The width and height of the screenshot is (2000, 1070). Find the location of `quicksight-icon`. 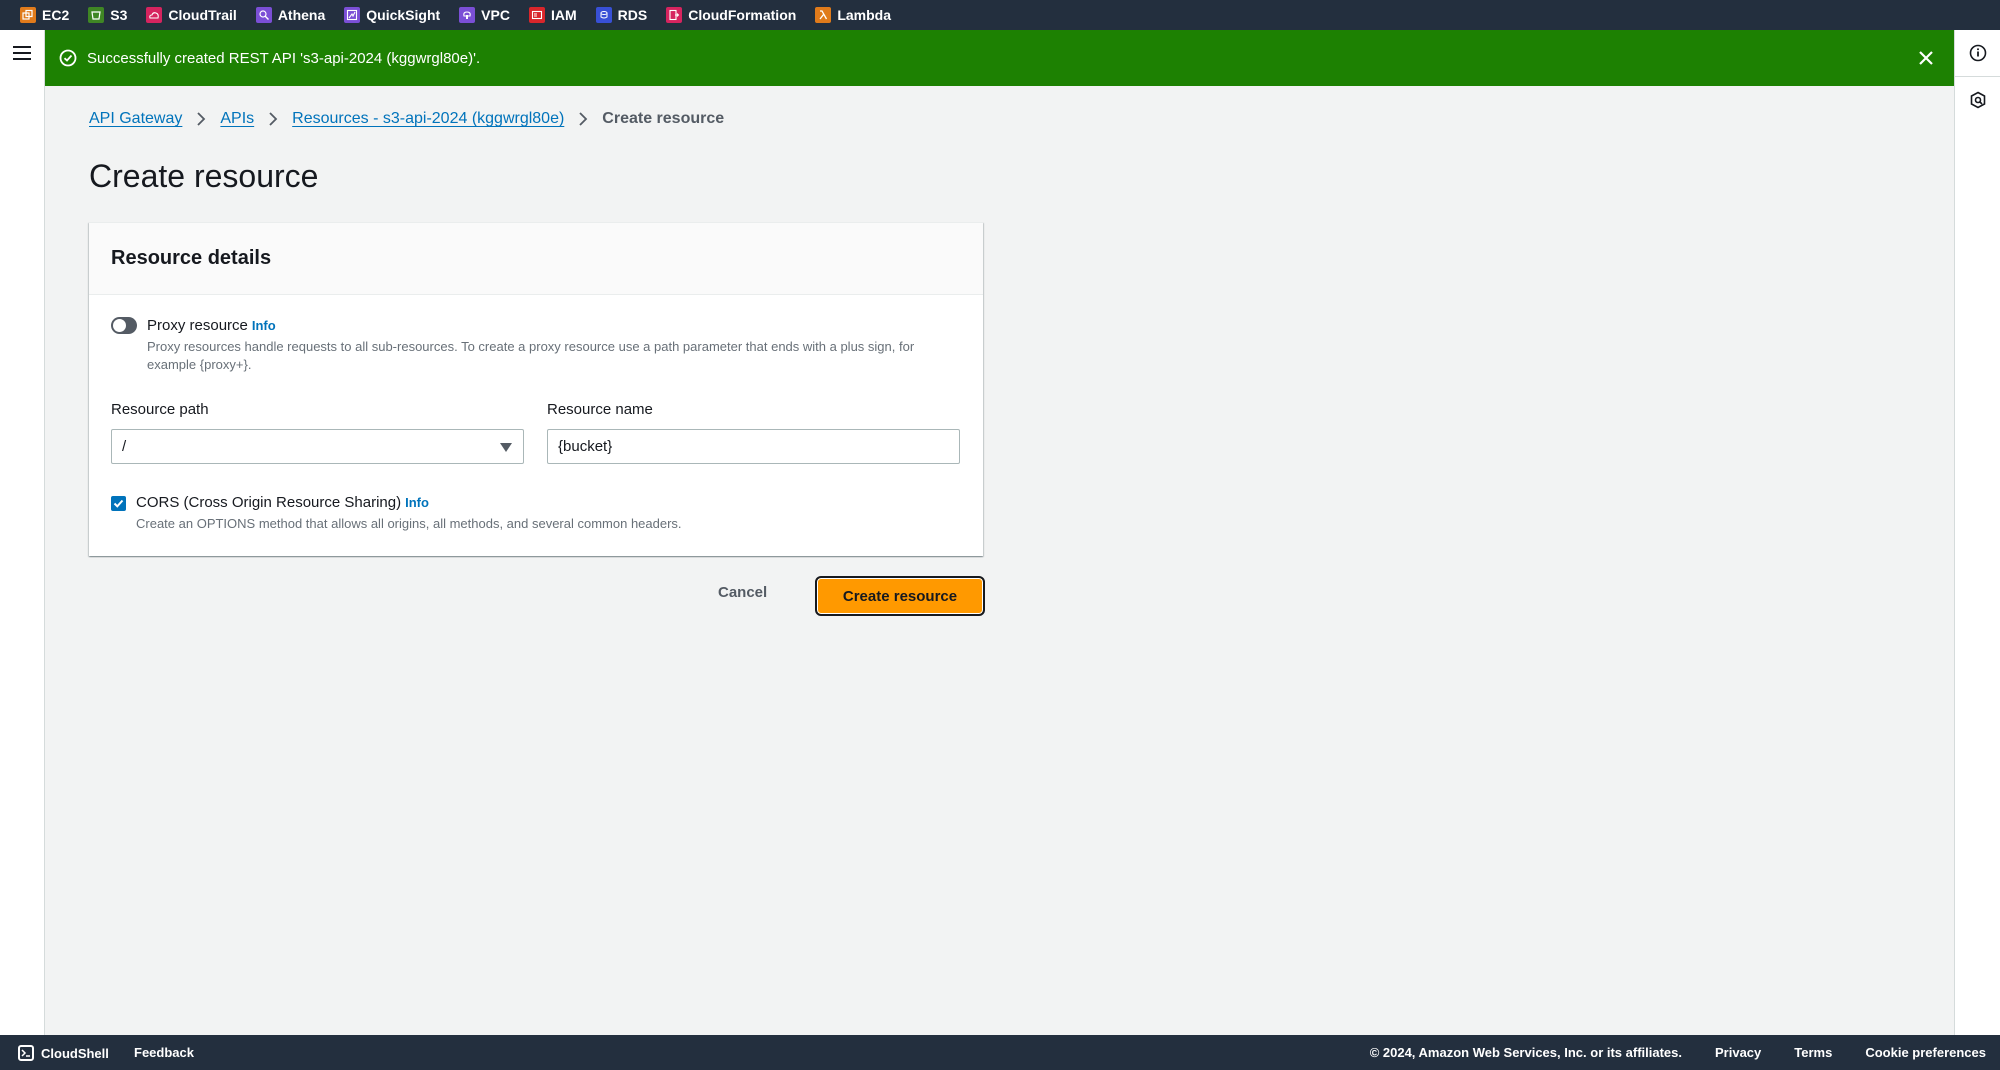

quicksight-icon is located at coordinates (352, 15).